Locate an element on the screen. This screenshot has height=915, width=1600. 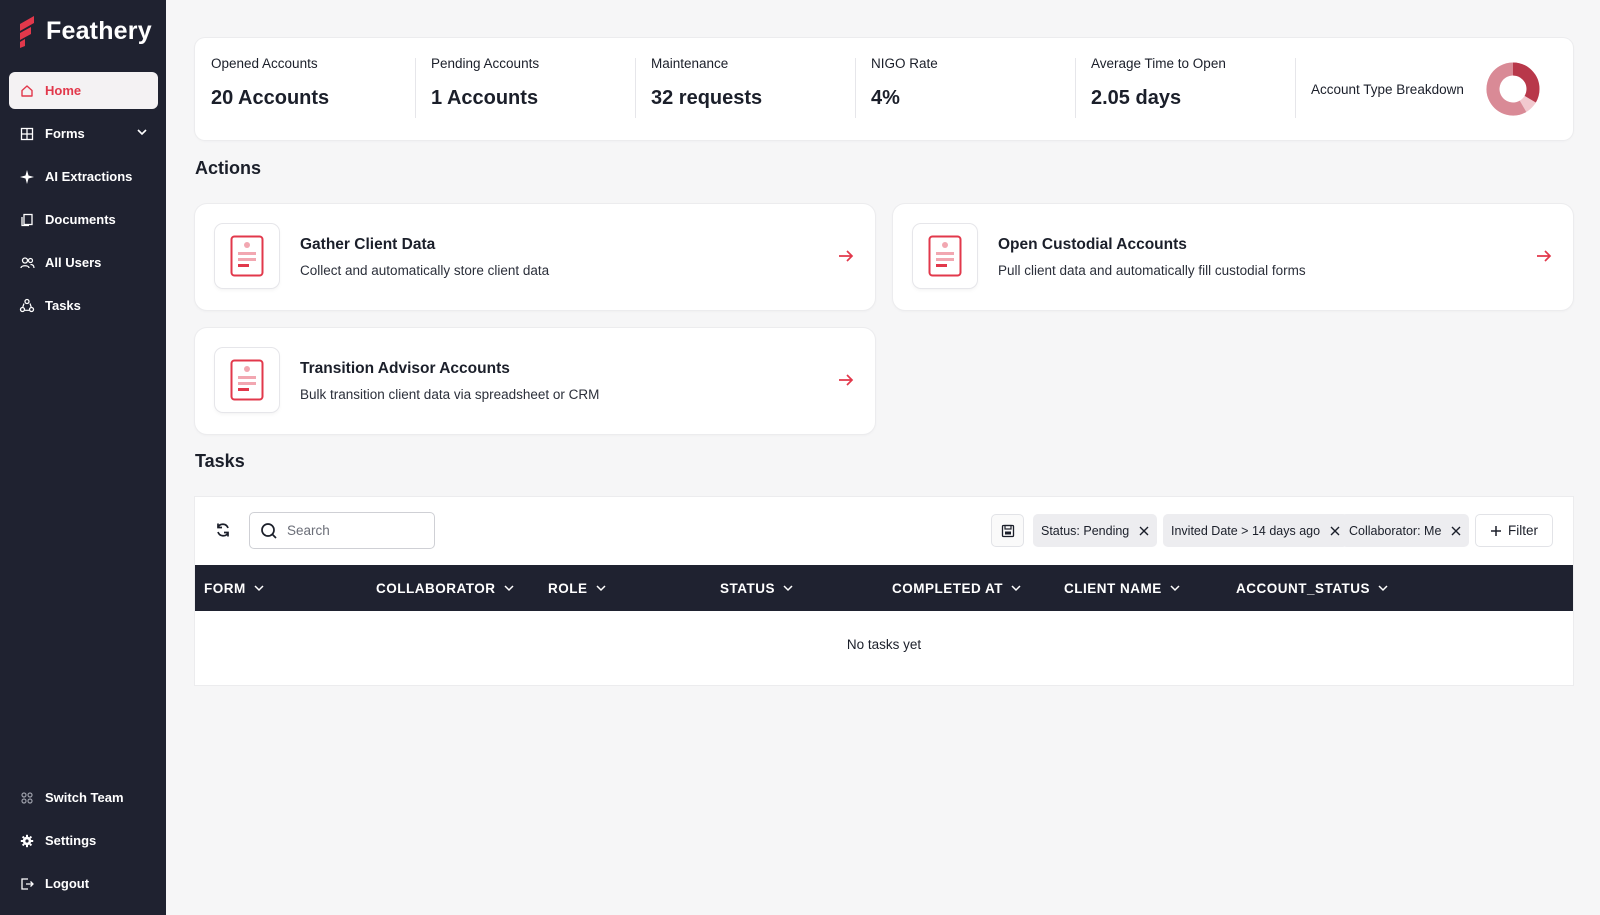
sidebar-item-settings: Settings is located at coordinates (83, 840).